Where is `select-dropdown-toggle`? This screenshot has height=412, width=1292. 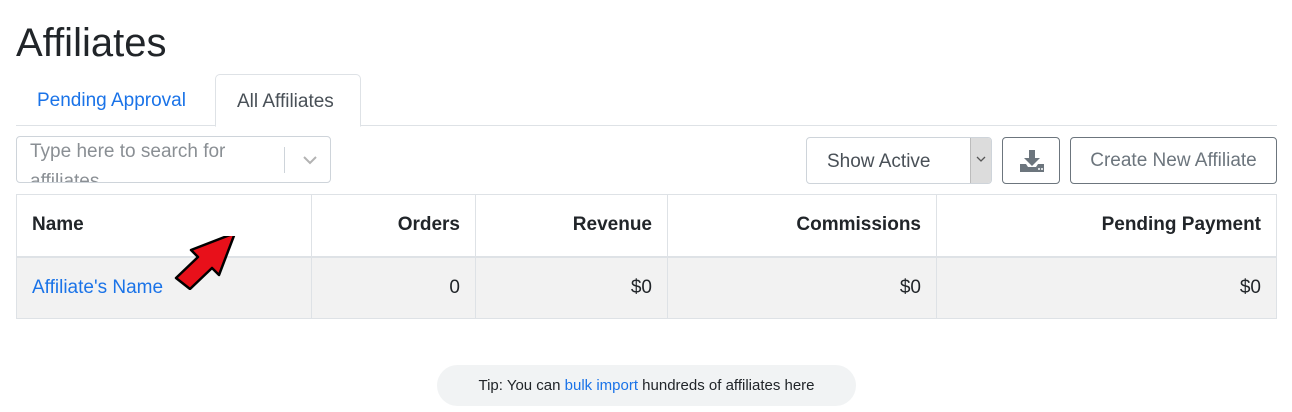 select-dropdown-toggle is located at coordinates (980, 160).